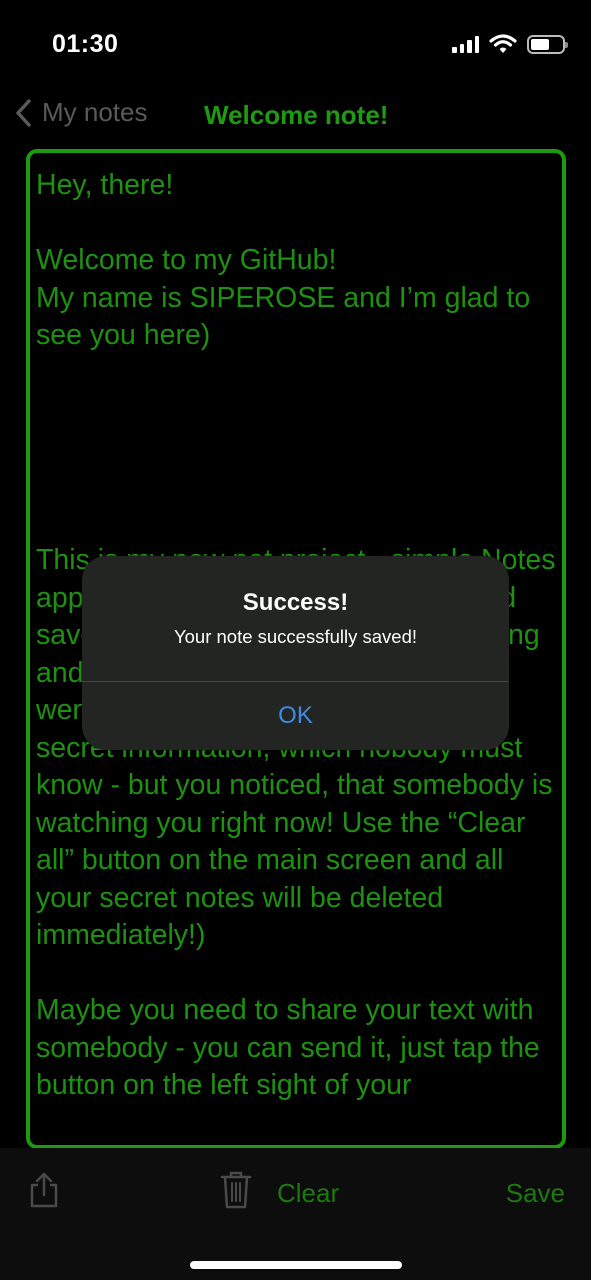 The image size is (591, 1280). What do you see at coordinates (503, 43) in the screenshot?
I see `wifi-icon` at bounding box center [503, 43].